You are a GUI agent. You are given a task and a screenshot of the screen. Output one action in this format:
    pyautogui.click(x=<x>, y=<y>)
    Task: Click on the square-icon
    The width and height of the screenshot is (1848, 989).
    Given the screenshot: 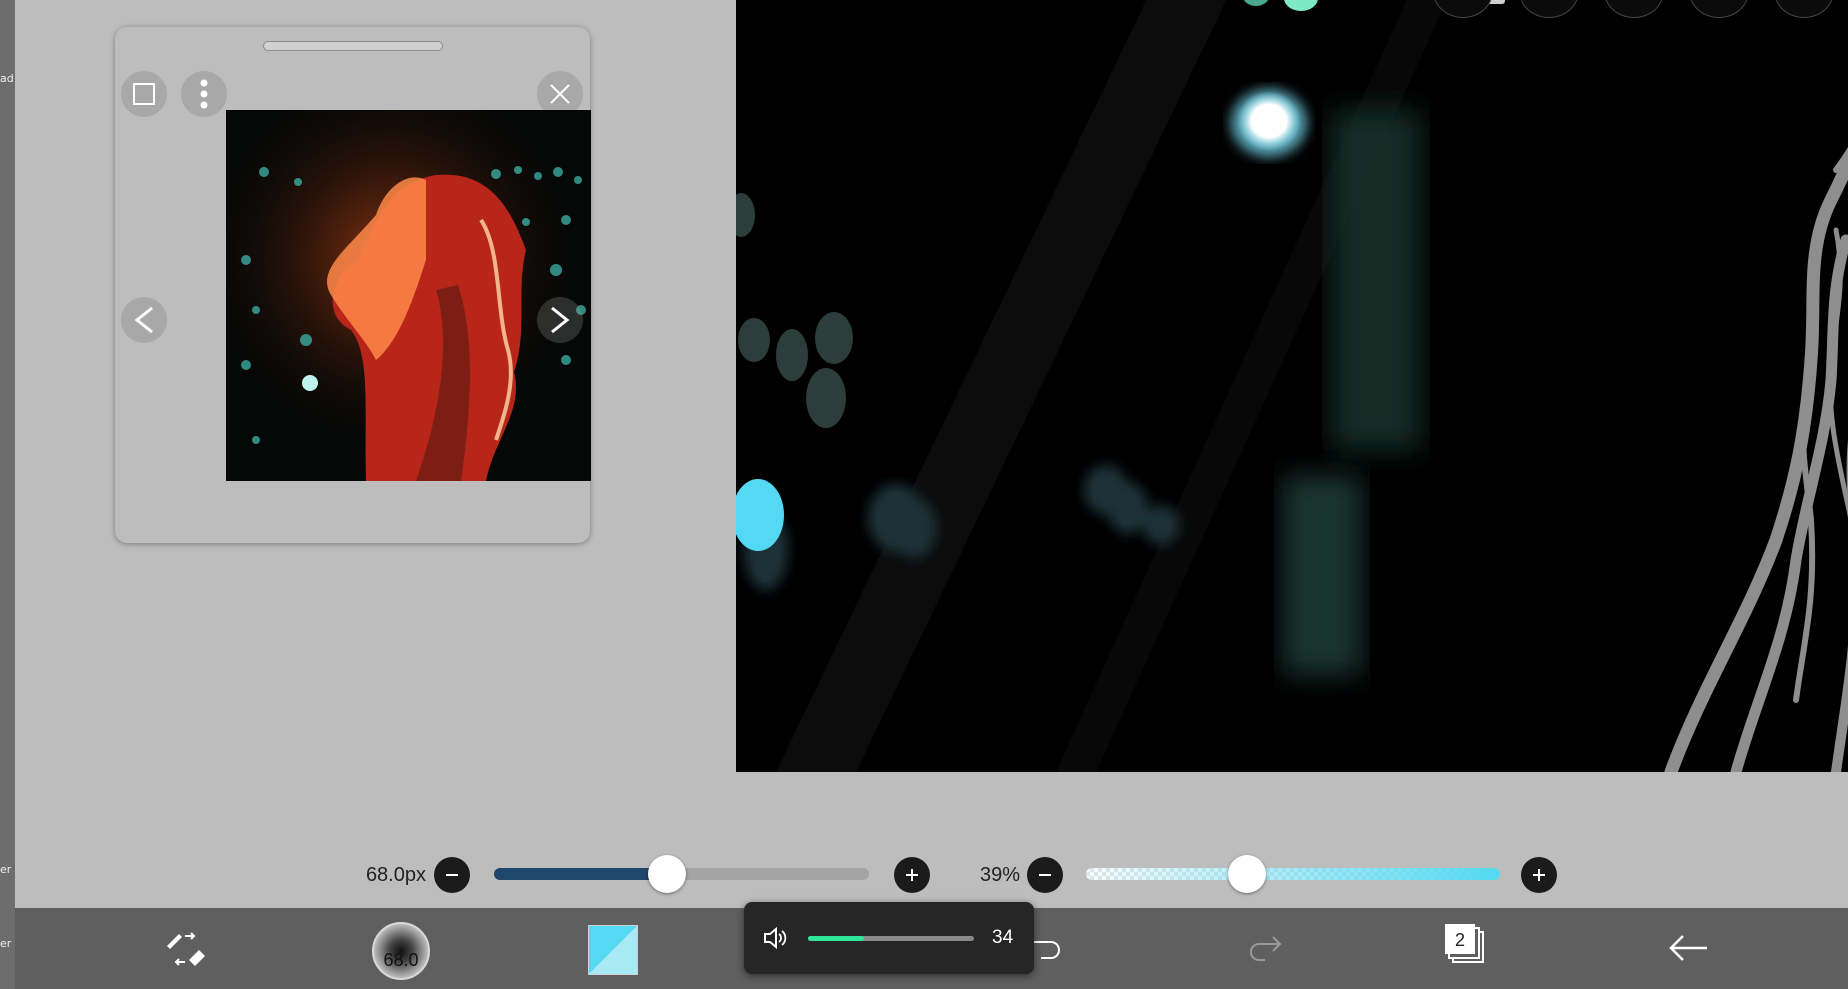 What is the action you would take?
    pyautogui.click(x=144, y=94)
    